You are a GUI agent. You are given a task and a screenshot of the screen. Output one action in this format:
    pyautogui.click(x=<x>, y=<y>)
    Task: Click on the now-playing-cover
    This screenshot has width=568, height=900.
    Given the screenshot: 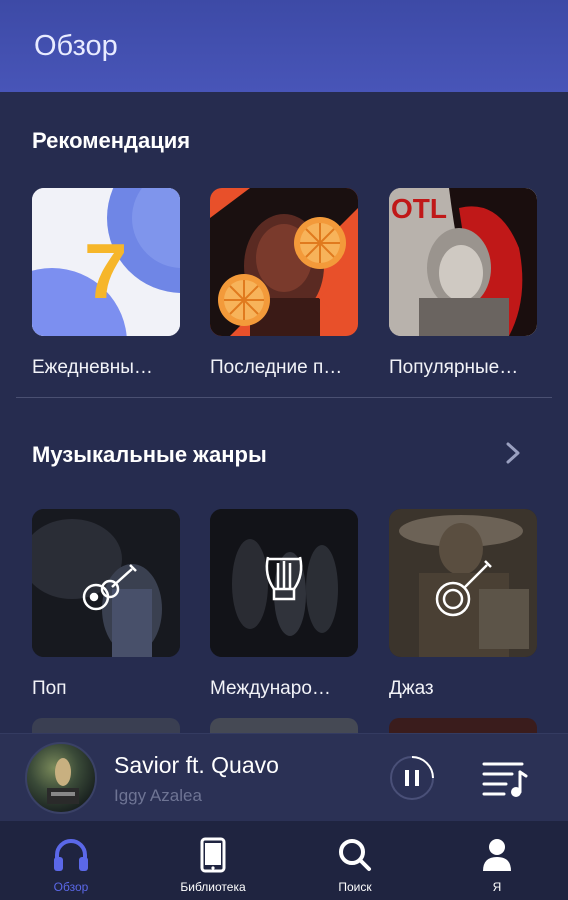 What is the action you would take?
    pyautogui.click(x=61, y=778)
    